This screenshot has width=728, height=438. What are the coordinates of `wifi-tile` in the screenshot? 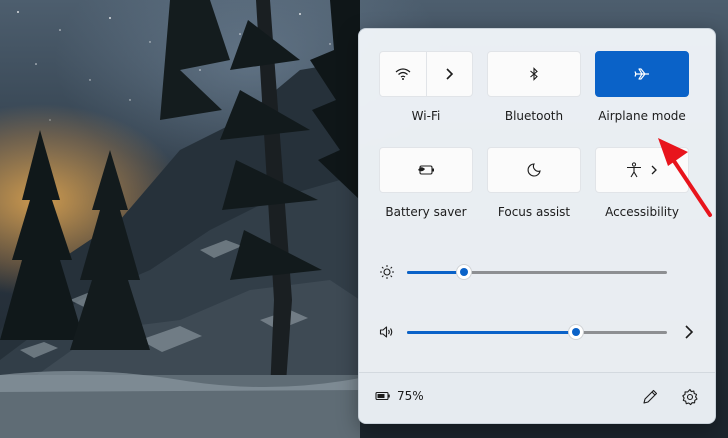 It's located at (426, 74).